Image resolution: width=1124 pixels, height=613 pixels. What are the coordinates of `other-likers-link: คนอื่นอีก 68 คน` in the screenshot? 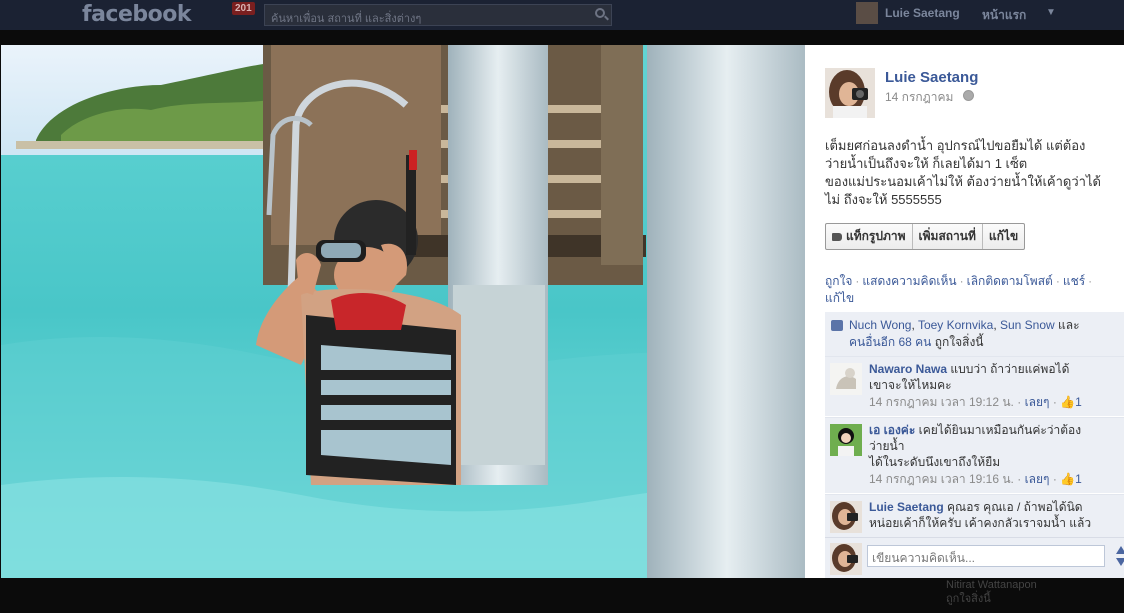 It's located at (890, 342).